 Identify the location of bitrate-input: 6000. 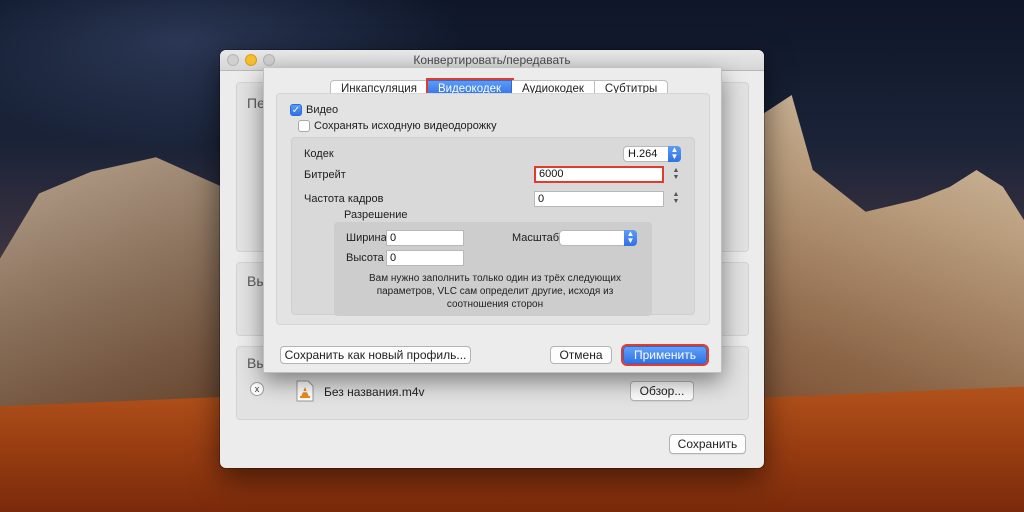
(599, 174).